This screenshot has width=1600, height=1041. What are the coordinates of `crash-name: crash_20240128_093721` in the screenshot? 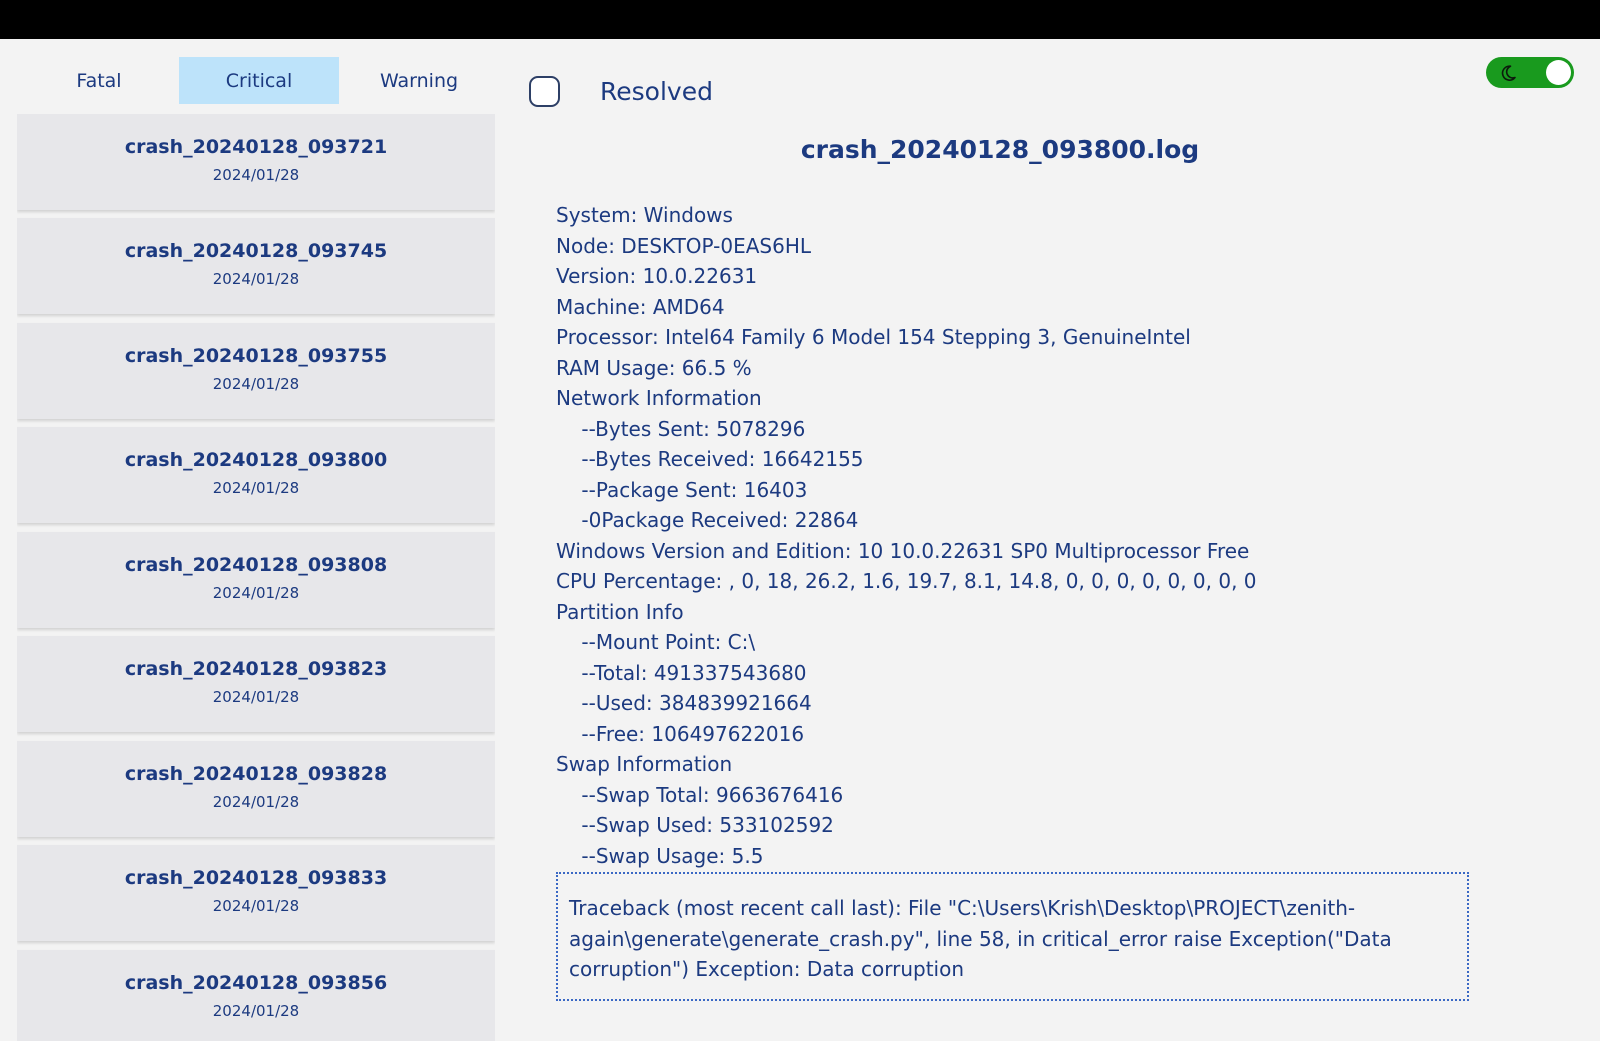 It's located at (256, 147).